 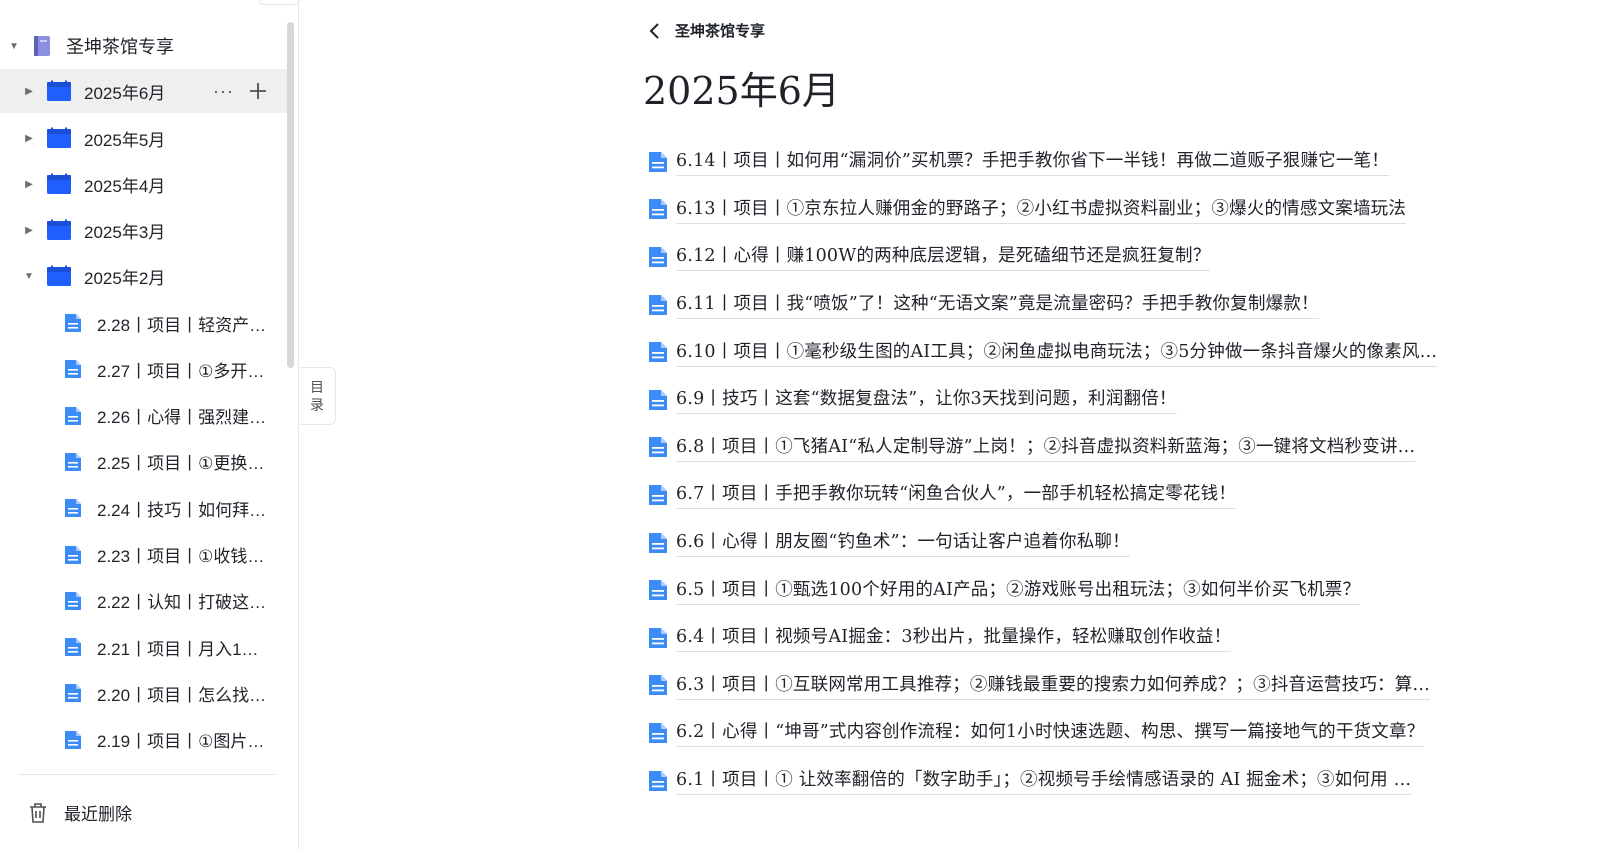 I want to click on sidebar-month-label: 2025年3月, so click(x=125, y=232).